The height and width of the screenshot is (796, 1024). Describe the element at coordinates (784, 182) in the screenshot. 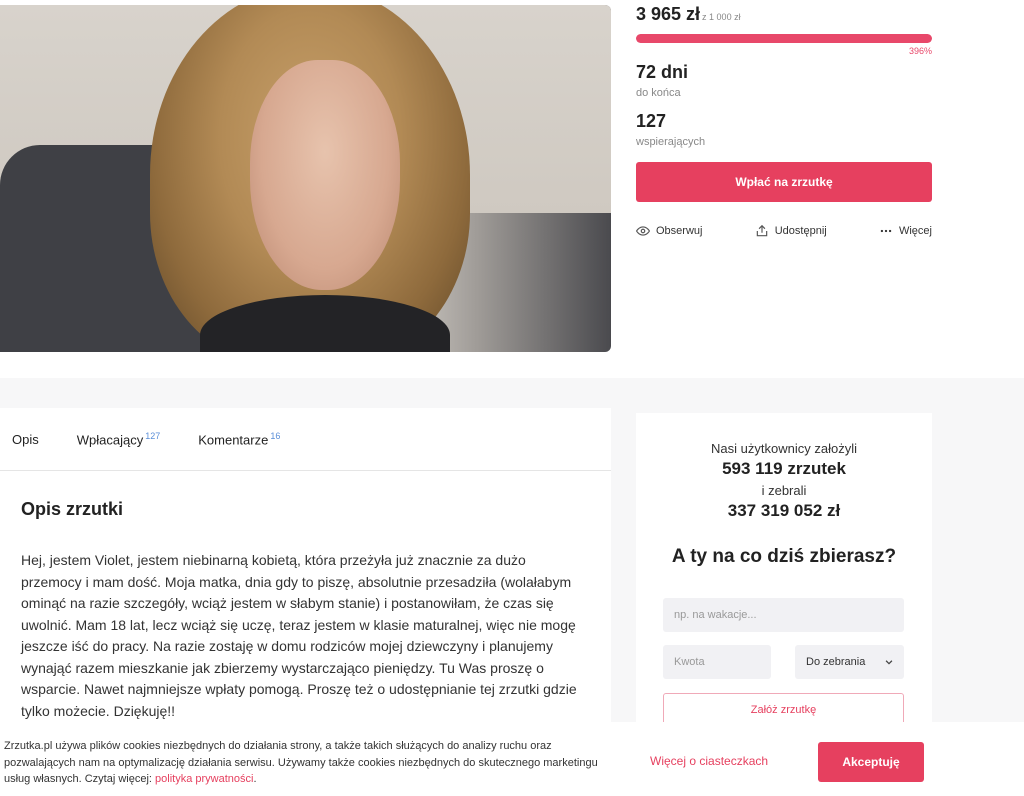

I see `donate-button: Wpłać na zrzutkę` at that location.